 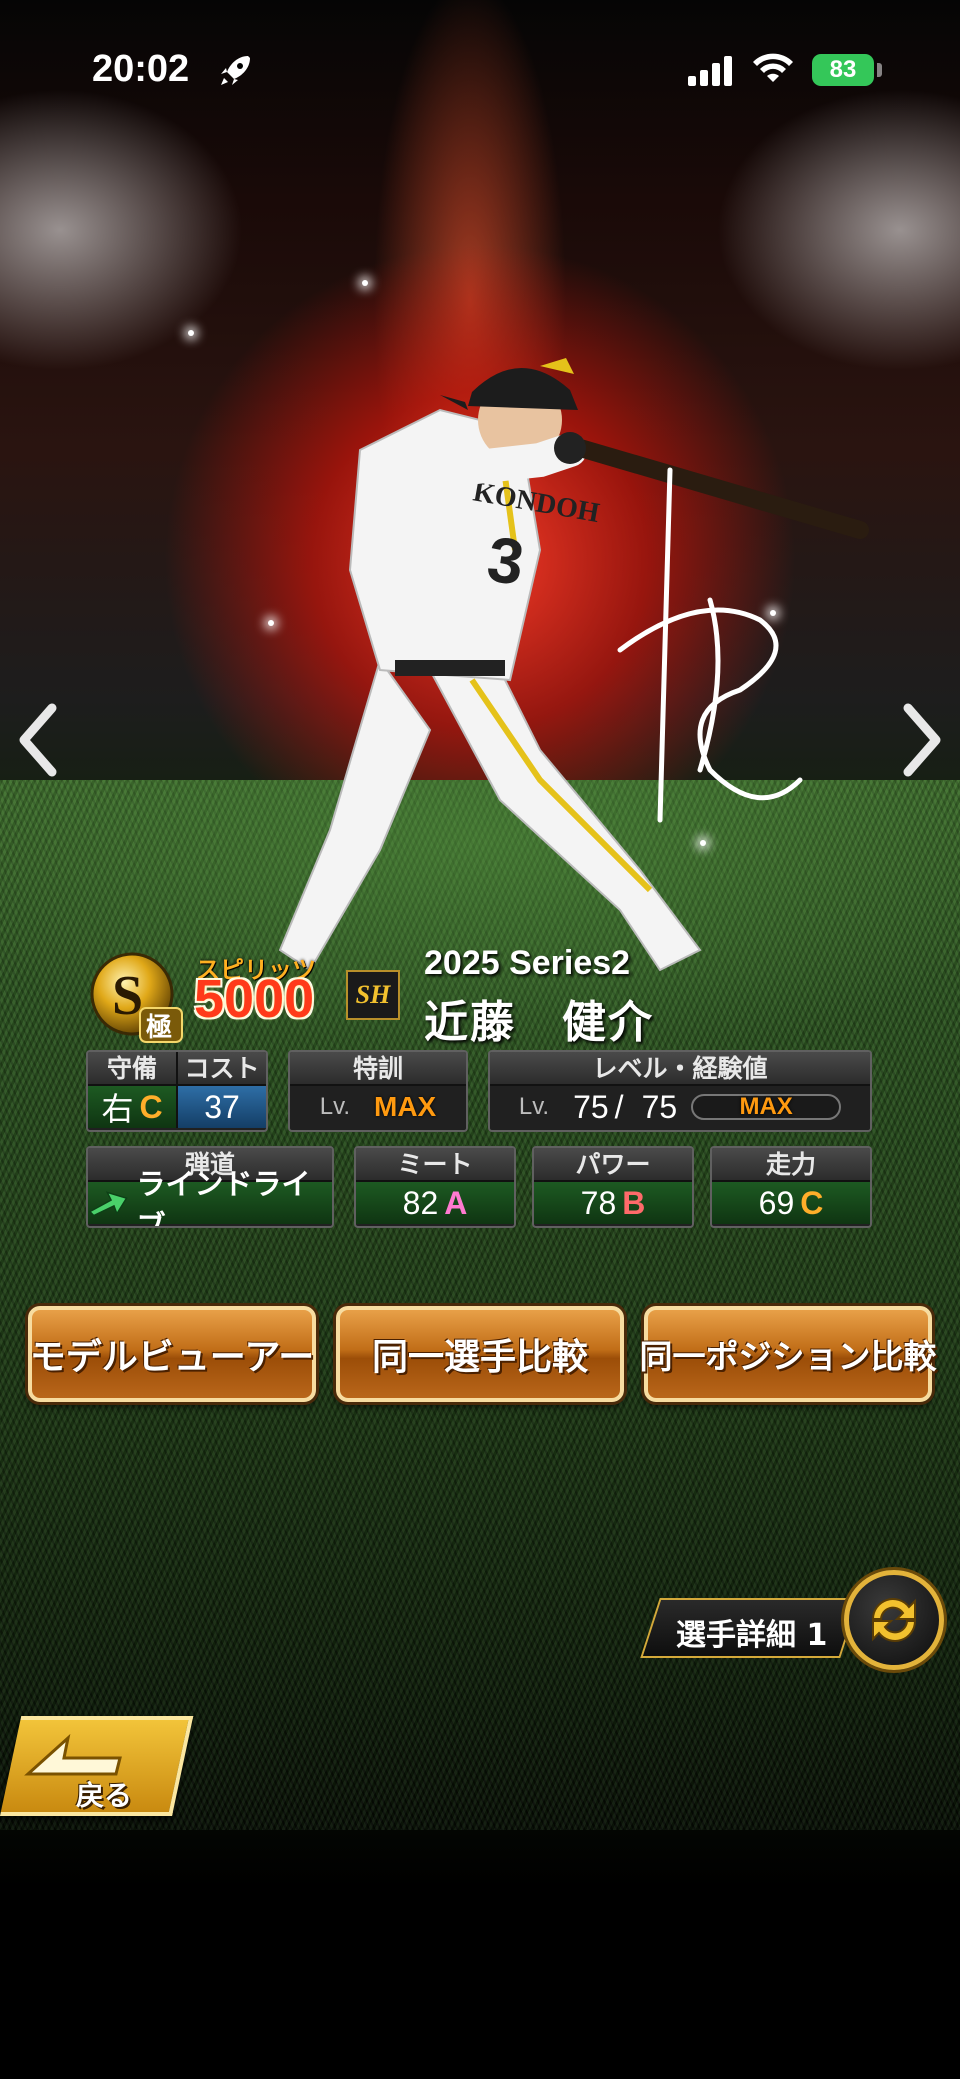 I want to click on previous-player-arrow, so click(x=37, y=740).